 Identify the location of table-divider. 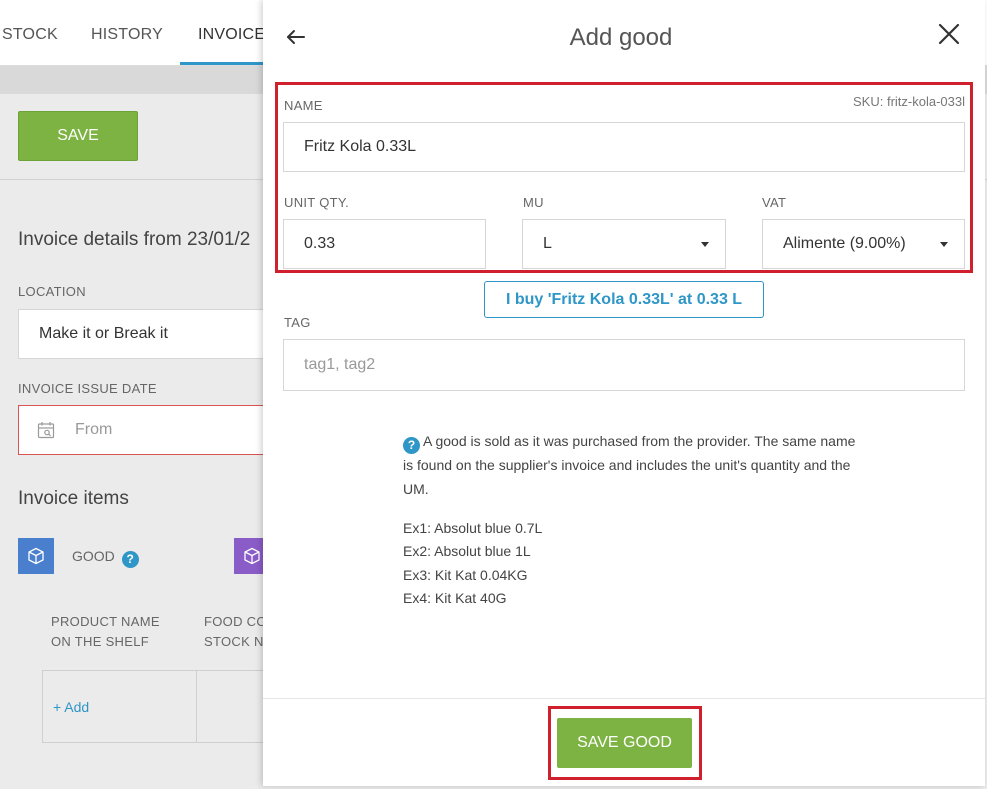
(196, 706).